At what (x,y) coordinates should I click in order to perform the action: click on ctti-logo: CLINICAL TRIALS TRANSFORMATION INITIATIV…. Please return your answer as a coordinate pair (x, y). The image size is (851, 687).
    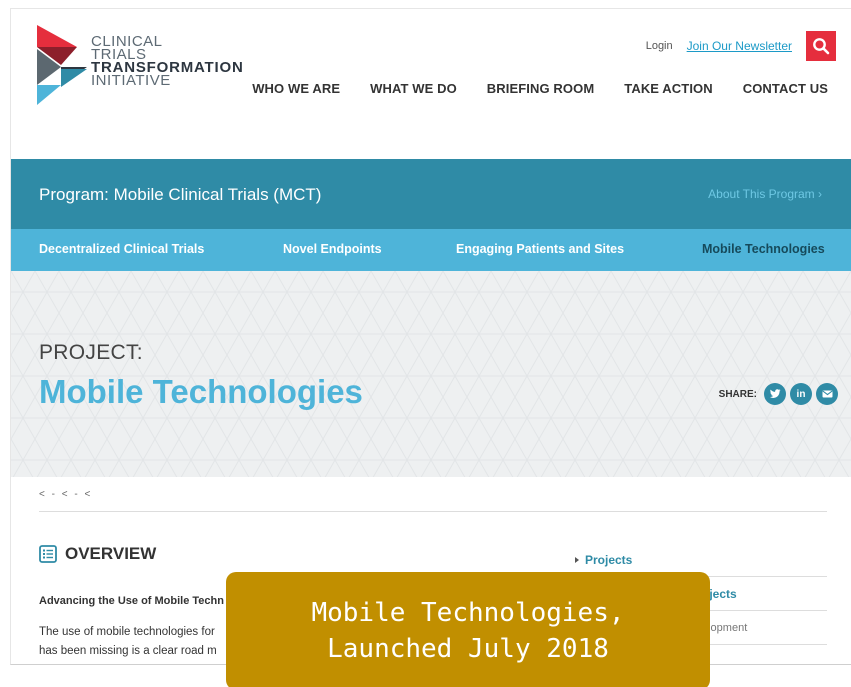
    Looking at the image, I should click on (152, 65).